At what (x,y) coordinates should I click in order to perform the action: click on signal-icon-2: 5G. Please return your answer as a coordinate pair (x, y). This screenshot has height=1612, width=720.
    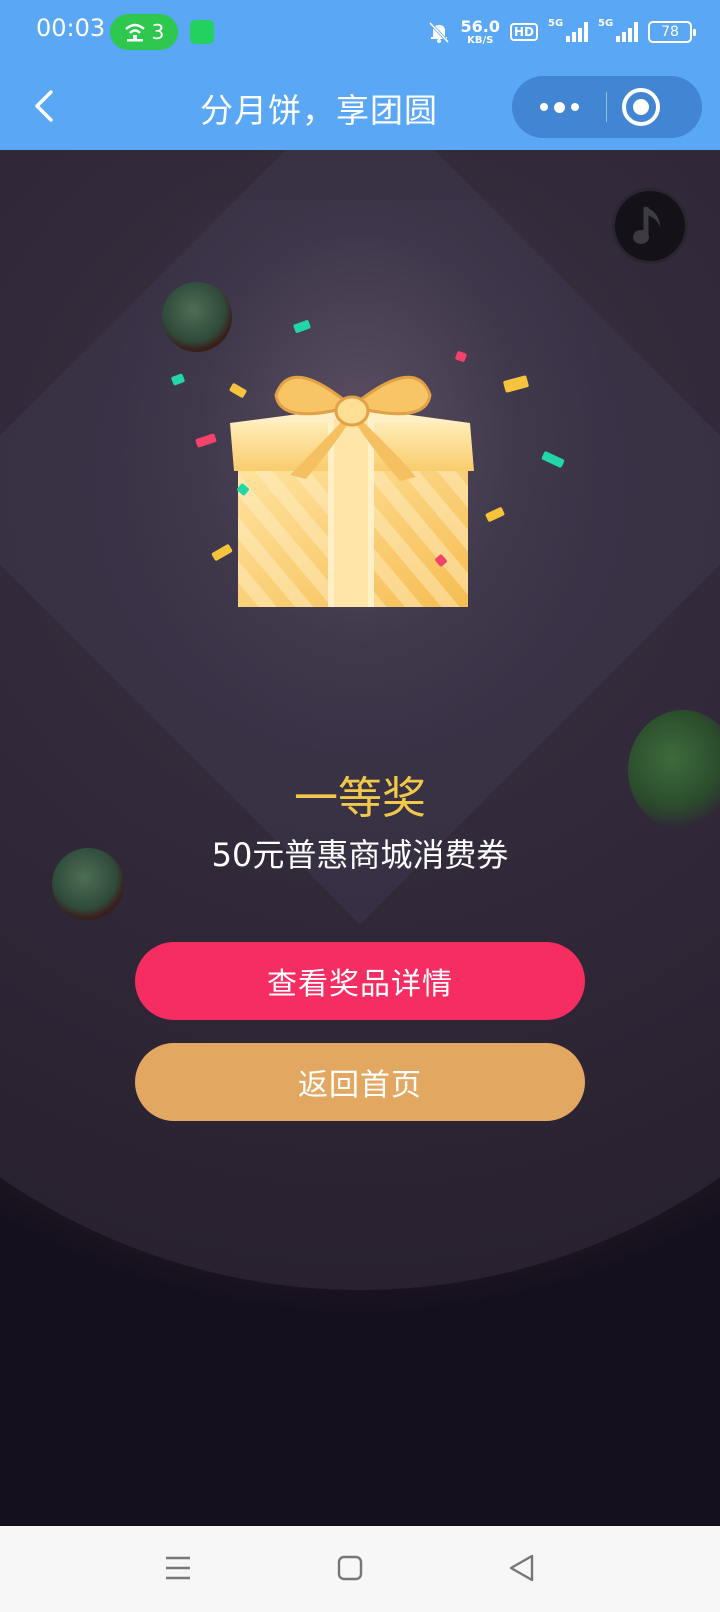
    Looking at the image, I should click on (618, 30).